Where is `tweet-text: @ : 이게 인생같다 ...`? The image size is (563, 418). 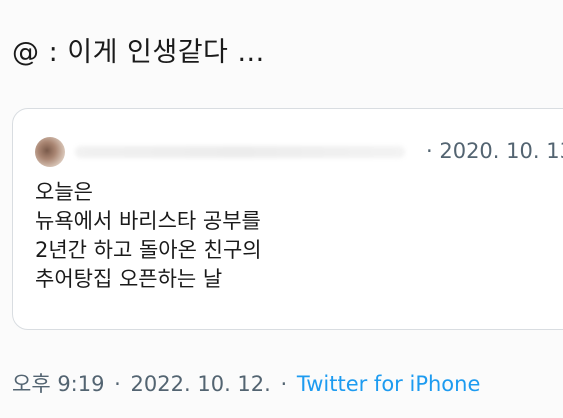 tweet-text: @ : 이게 인생같다 ... is located at coordinates (138, 52).